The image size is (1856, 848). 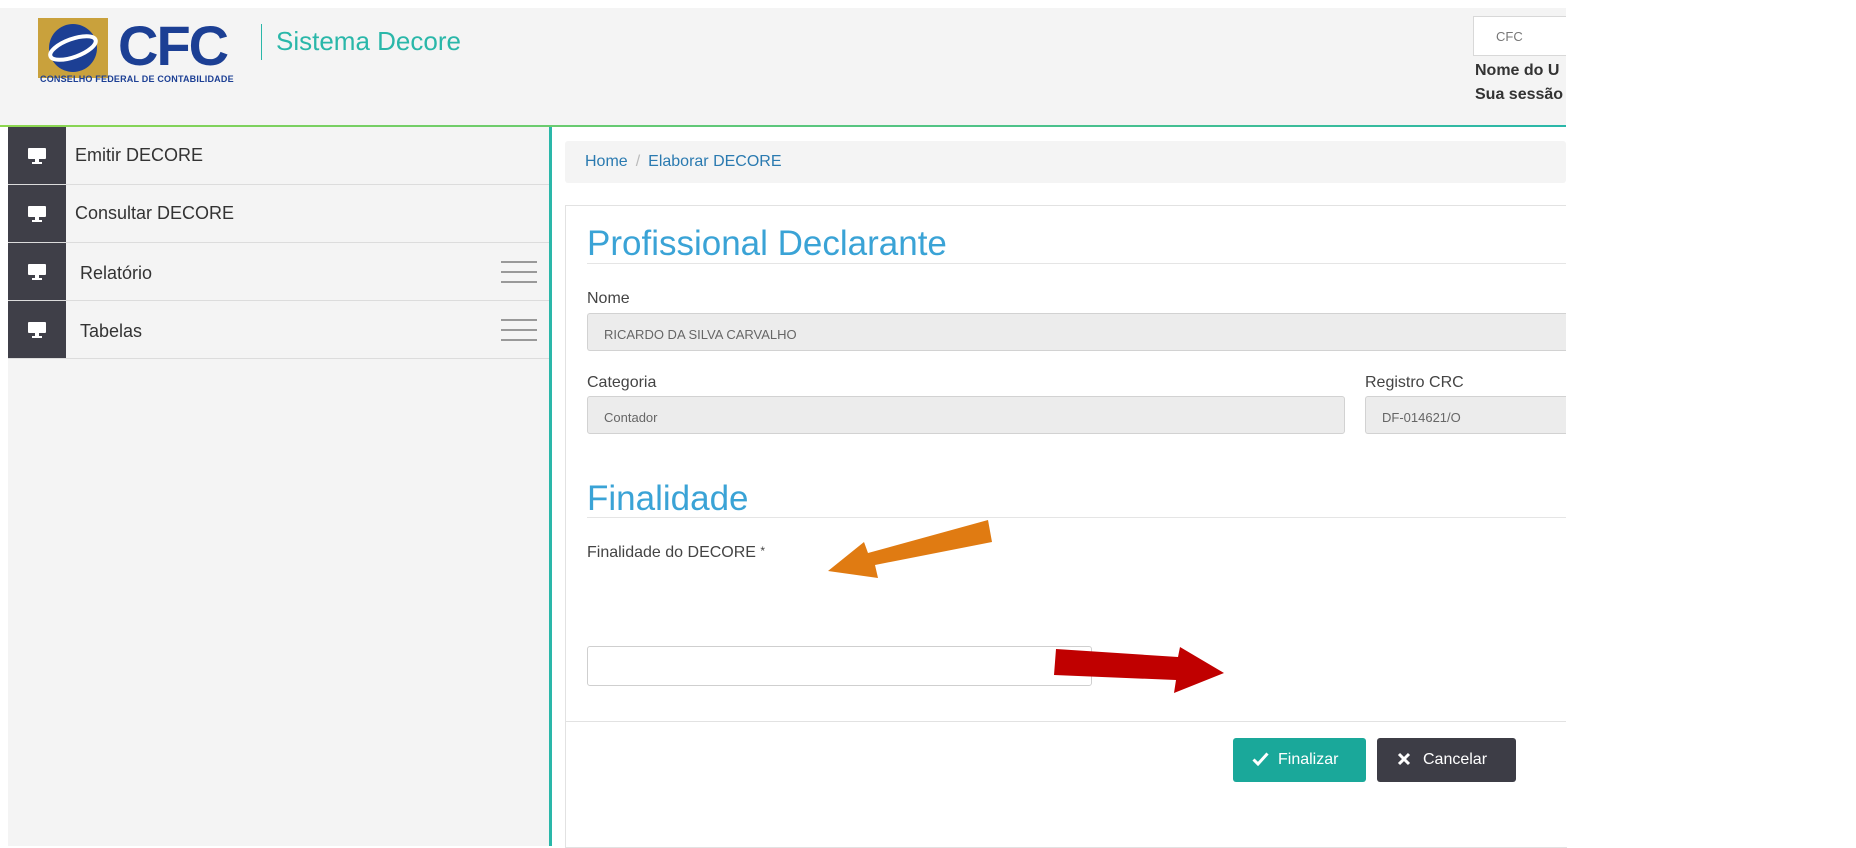 I want to click on sidebar-item-label: Consultar DECORE, so click(x=155, y=213).